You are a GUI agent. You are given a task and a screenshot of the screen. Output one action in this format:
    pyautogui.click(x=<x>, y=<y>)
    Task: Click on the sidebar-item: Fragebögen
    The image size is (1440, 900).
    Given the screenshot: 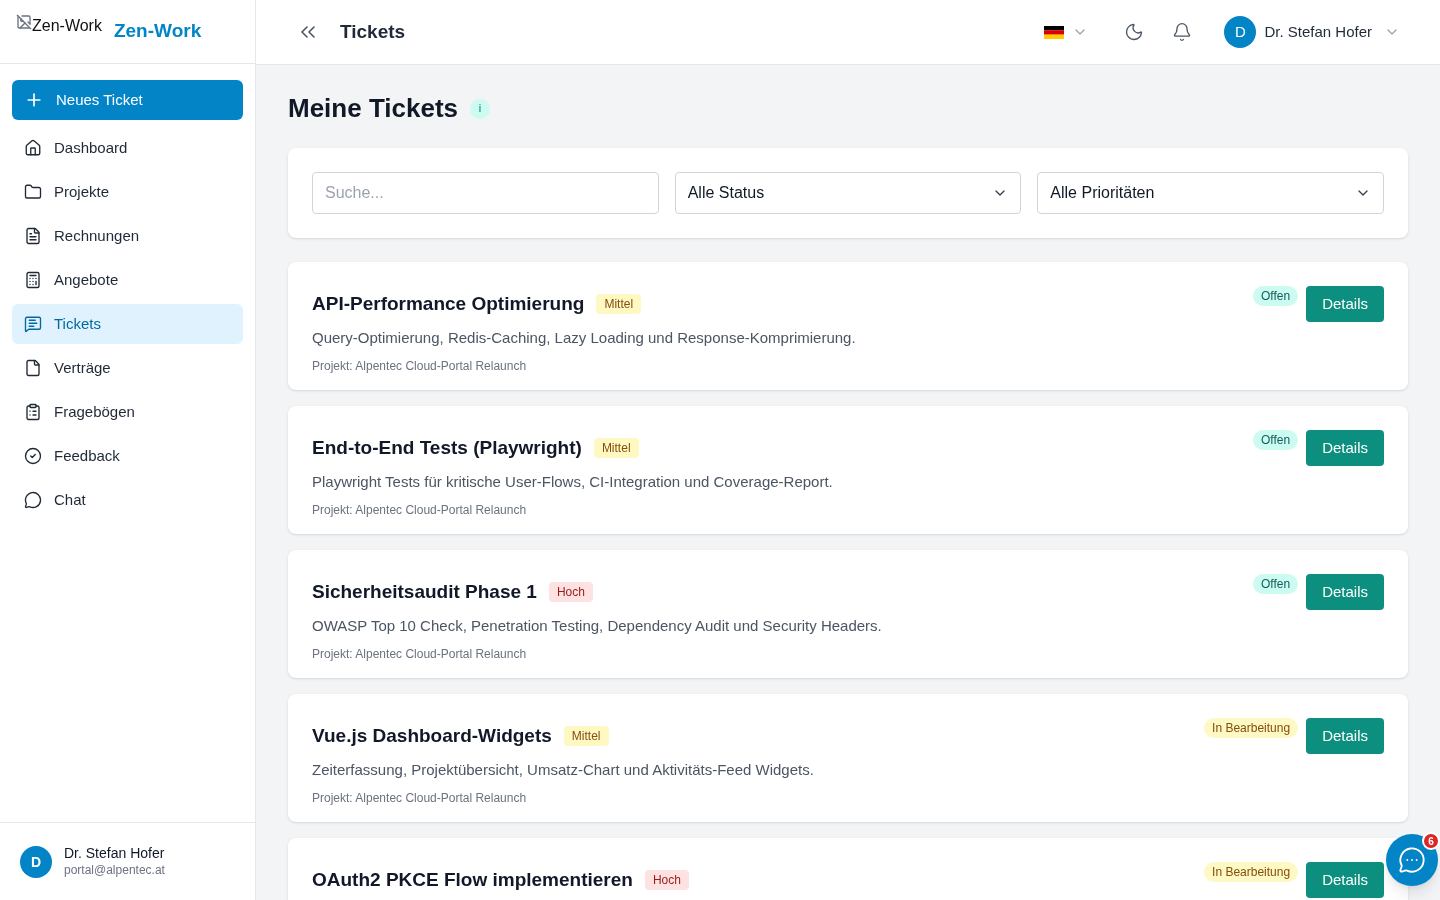 What is the action you would take?
    pyautogui.click(x=127, y=412)
    